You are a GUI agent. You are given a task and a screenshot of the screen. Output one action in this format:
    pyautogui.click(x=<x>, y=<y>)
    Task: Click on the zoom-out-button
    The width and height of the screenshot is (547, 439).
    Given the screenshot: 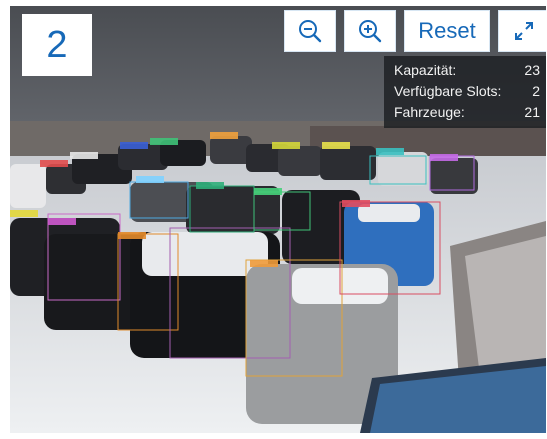 What is the action you would take?
    pyautogui.click(x=310, y=31)
    